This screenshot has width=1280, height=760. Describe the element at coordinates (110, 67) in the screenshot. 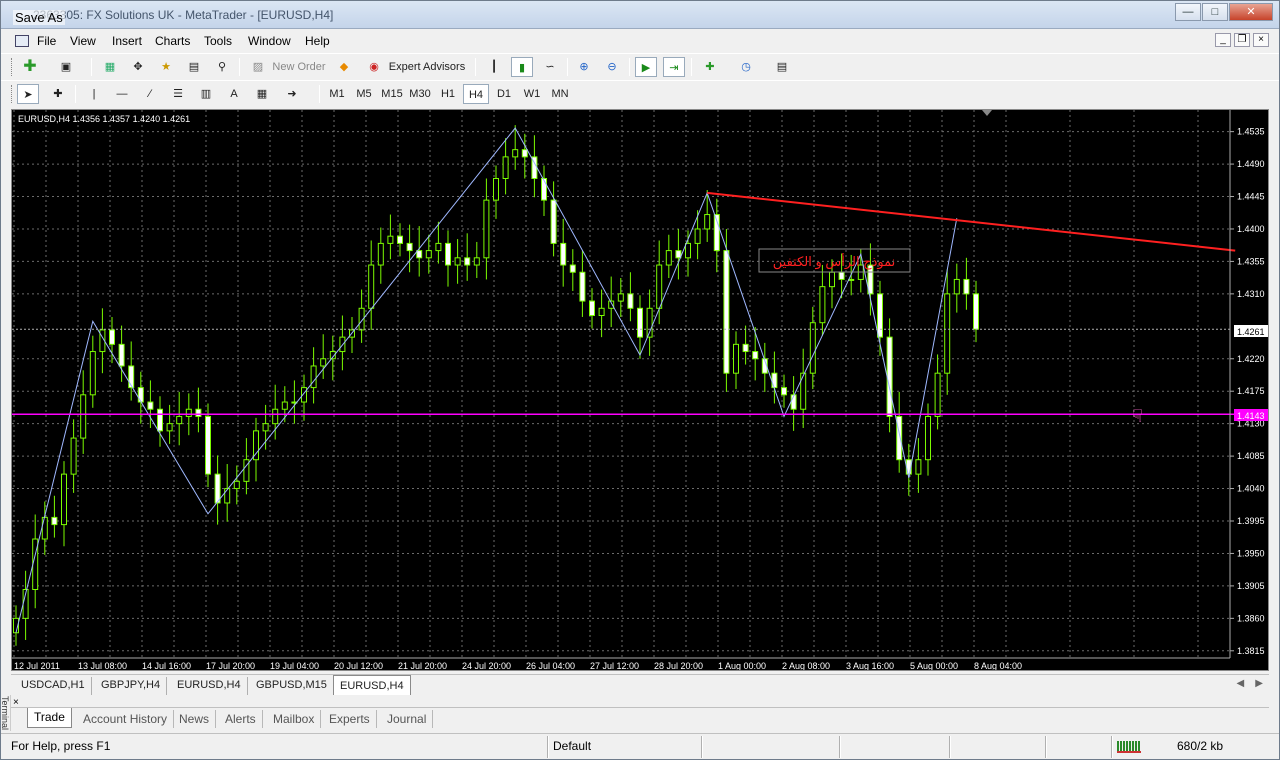

I see `market-watch-icon: ▦` at that location.